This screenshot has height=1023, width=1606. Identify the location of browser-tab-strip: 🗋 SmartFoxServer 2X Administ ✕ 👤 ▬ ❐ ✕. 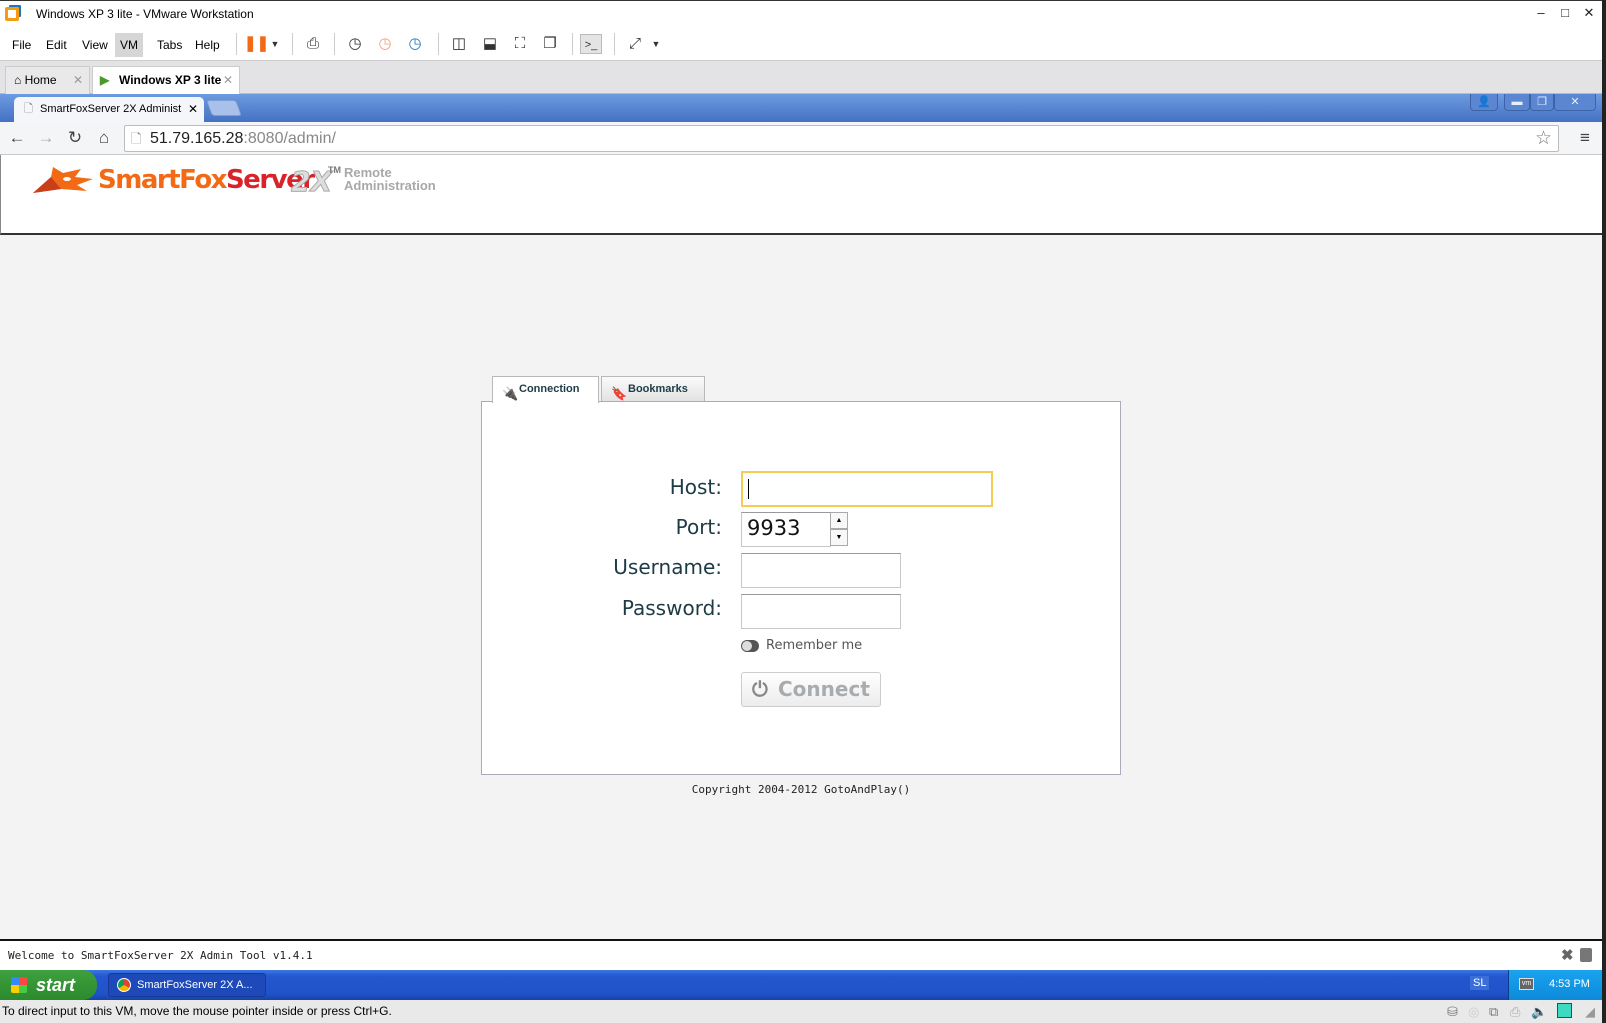
(801, 108).